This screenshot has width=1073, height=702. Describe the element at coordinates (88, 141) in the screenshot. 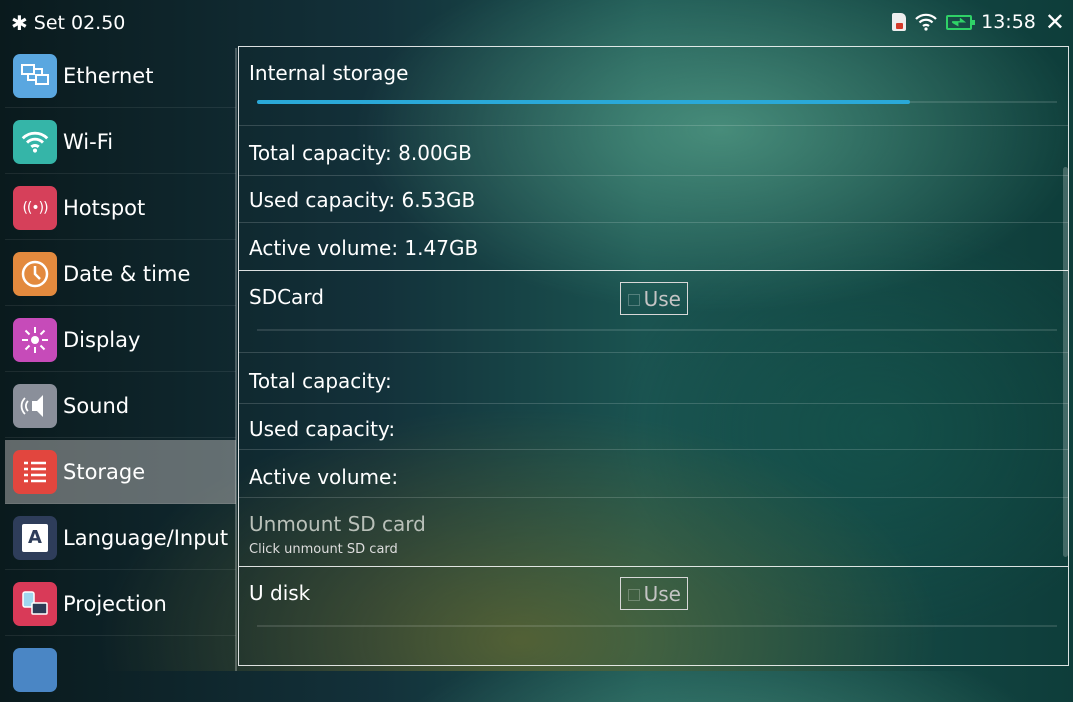

I see `sidebar-item-label: Wi-Fi` at that location.